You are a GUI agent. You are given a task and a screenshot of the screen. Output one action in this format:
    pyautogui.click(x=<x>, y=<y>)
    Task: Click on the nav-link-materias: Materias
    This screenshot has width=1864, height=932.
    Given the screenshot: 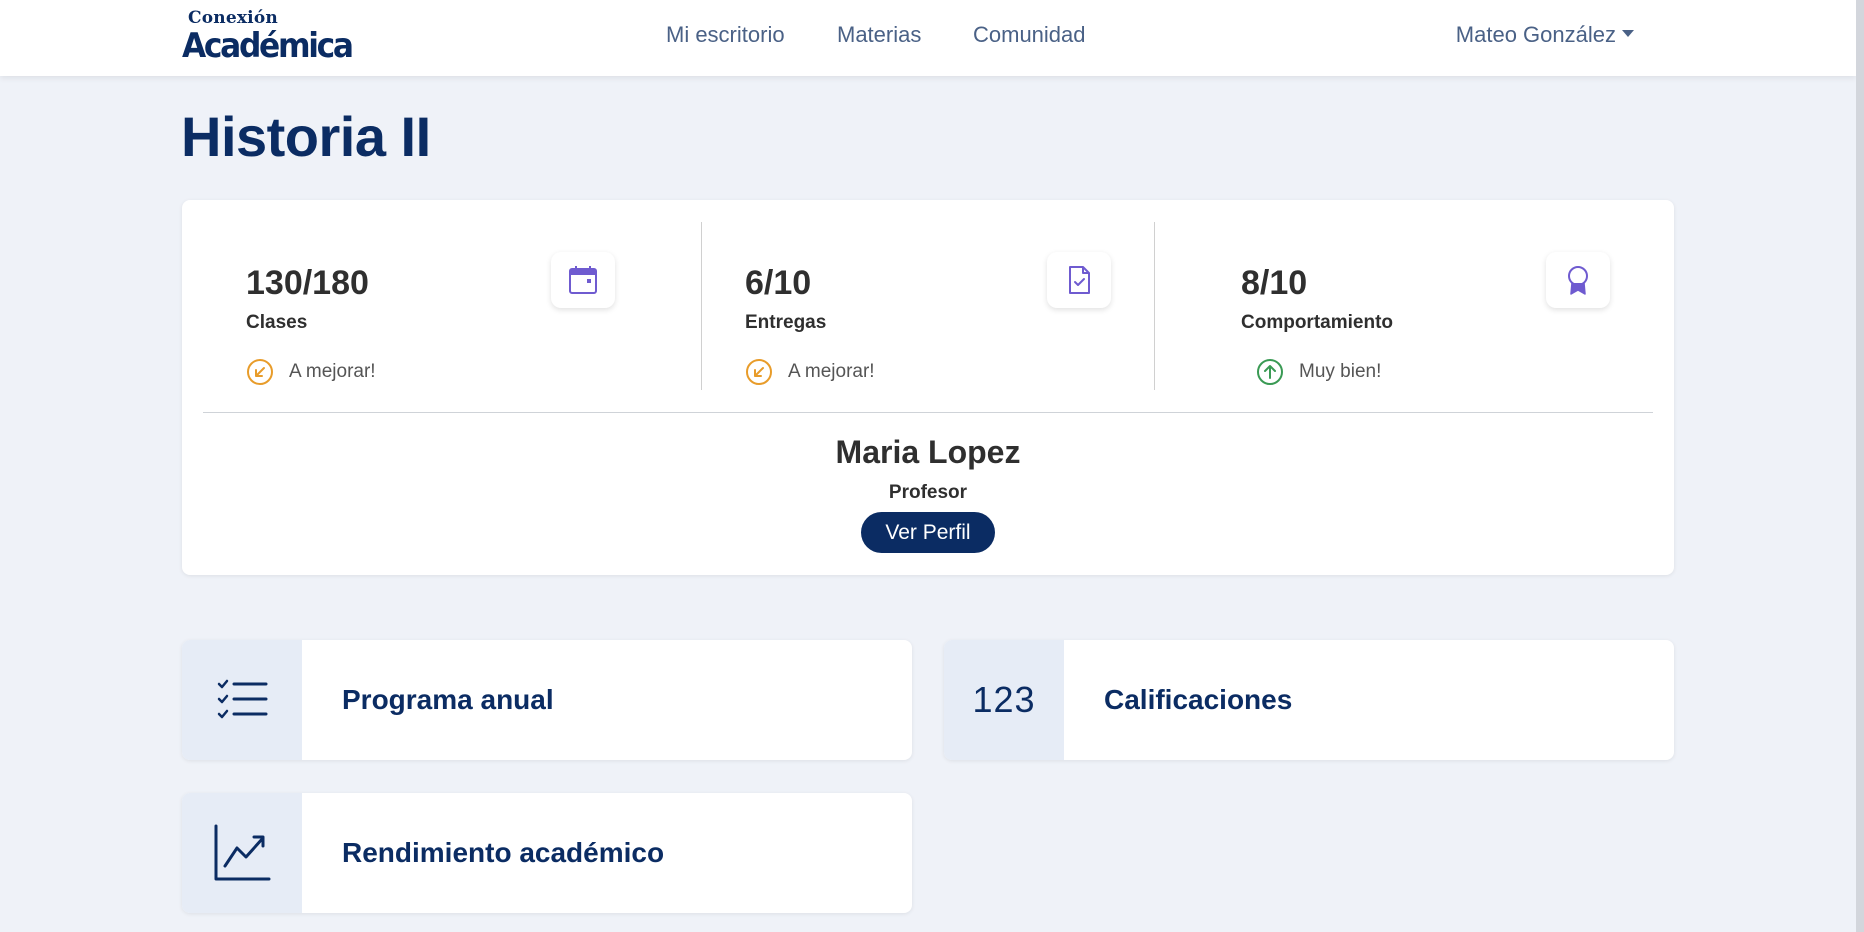 What is the action you would take?
    pyautogui.click(x=879, y=35)
    